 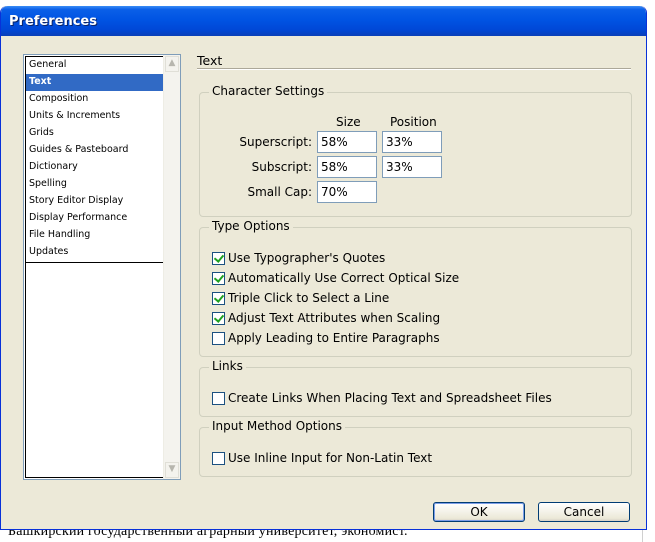 I want to click on inline-input-option: Use Inline Input for Non-Latin Text, so click(x=322, y=458).